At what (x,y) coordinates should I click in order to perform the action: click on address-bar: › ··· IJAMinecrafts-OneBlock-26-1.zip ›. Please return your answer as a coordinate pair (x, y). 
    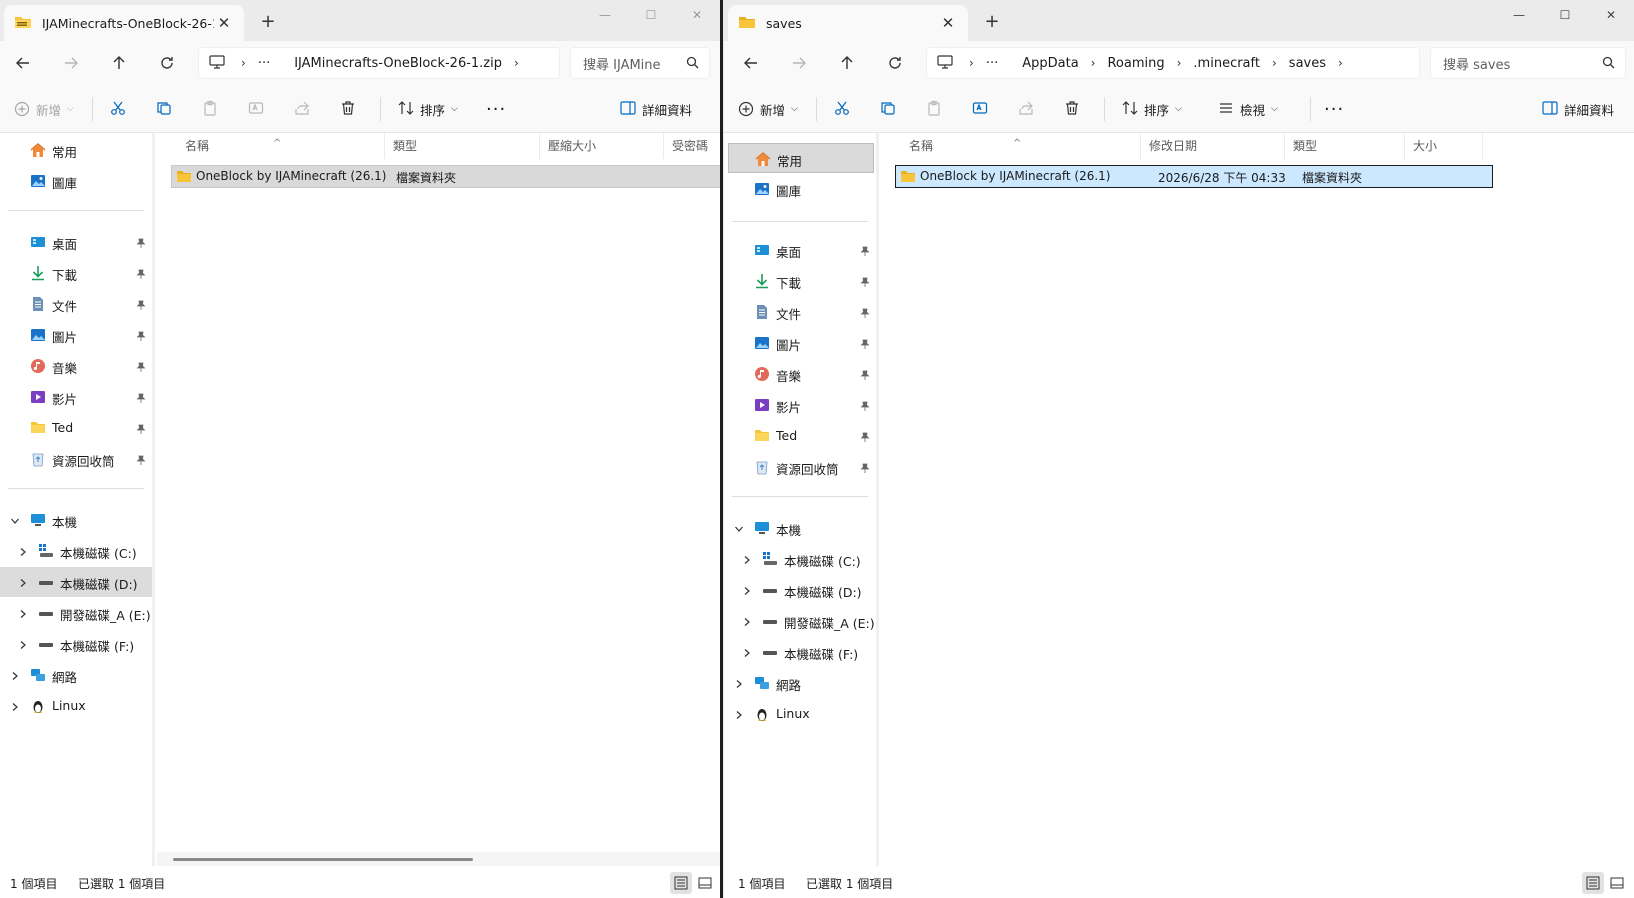
    Looking at the image, I should click on (379, 63).